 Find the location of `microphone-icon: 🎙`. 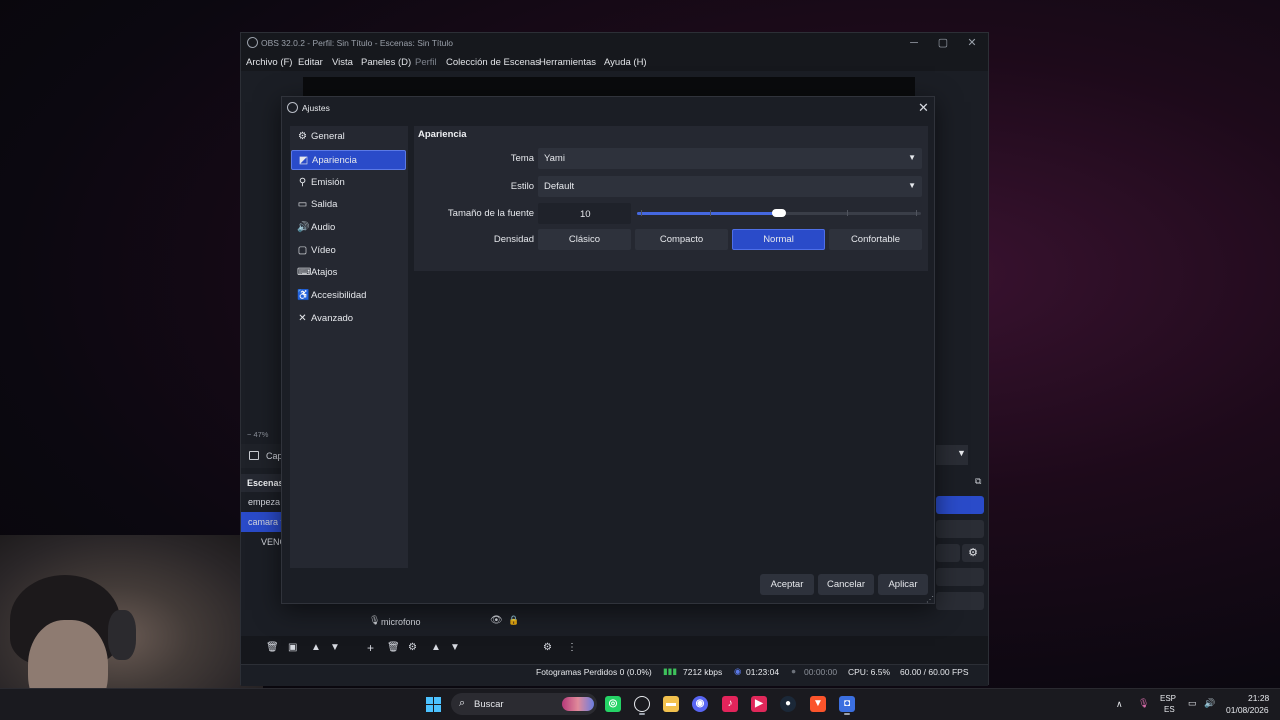

microphone-icon: 🎙 is located at coordinates (375, 620).